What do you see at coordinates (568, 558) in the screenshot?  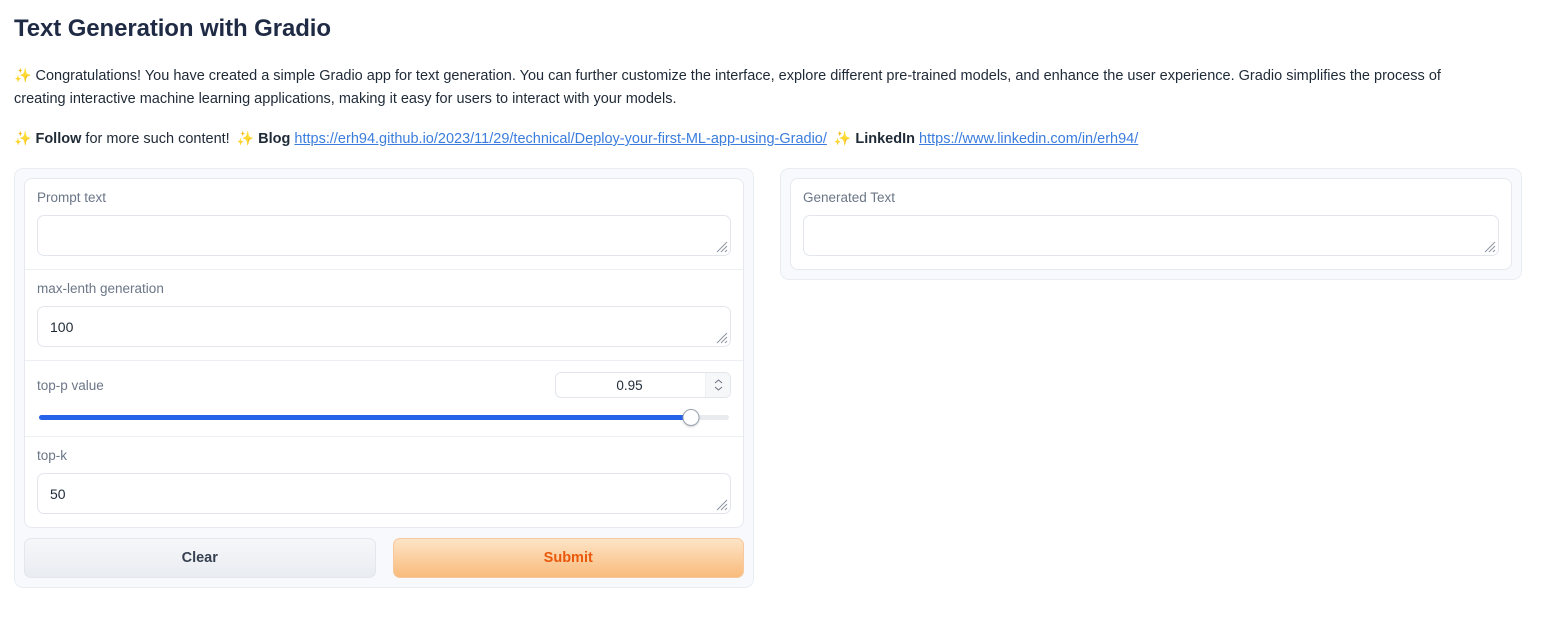 I see `submit-button: Submit` at bounding box center [568, 558].